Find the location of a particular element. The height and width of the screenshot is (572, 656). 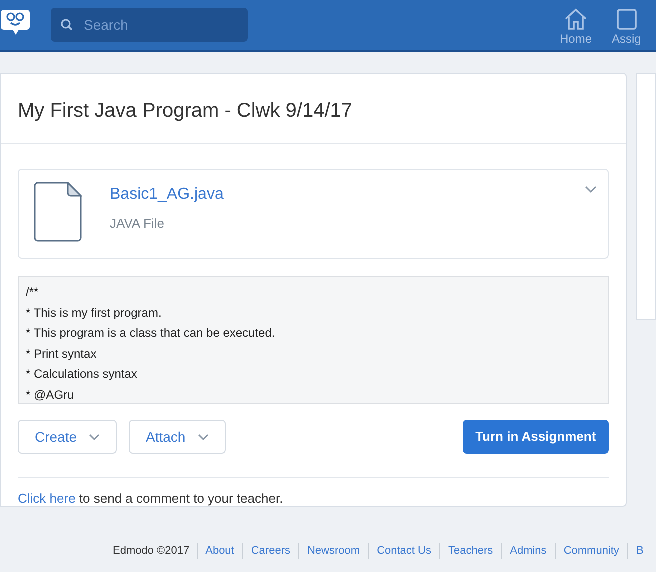

comment-prompt: Click here to send a comment to your teacher. is located at coordinates (151, 498).